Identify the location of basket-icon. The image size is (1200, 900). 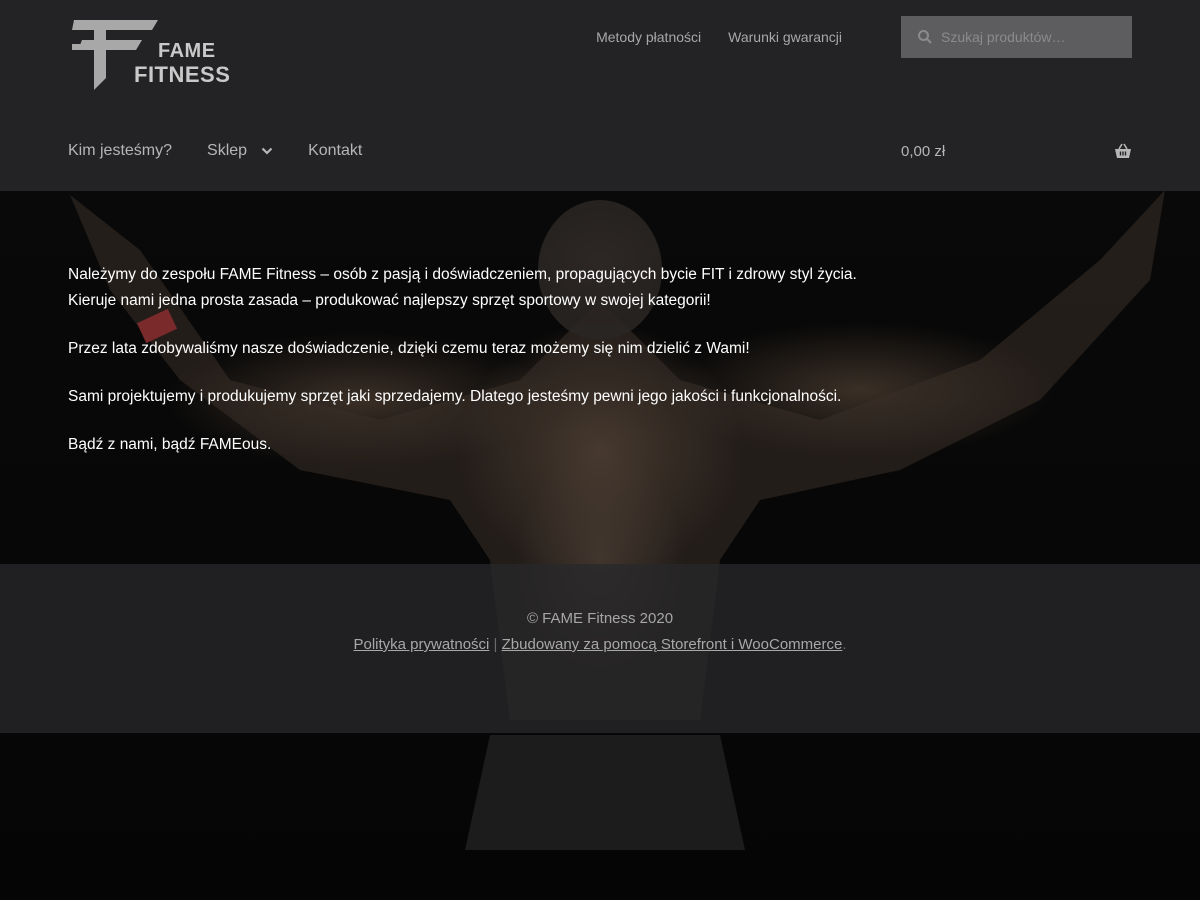
(1123, 150).